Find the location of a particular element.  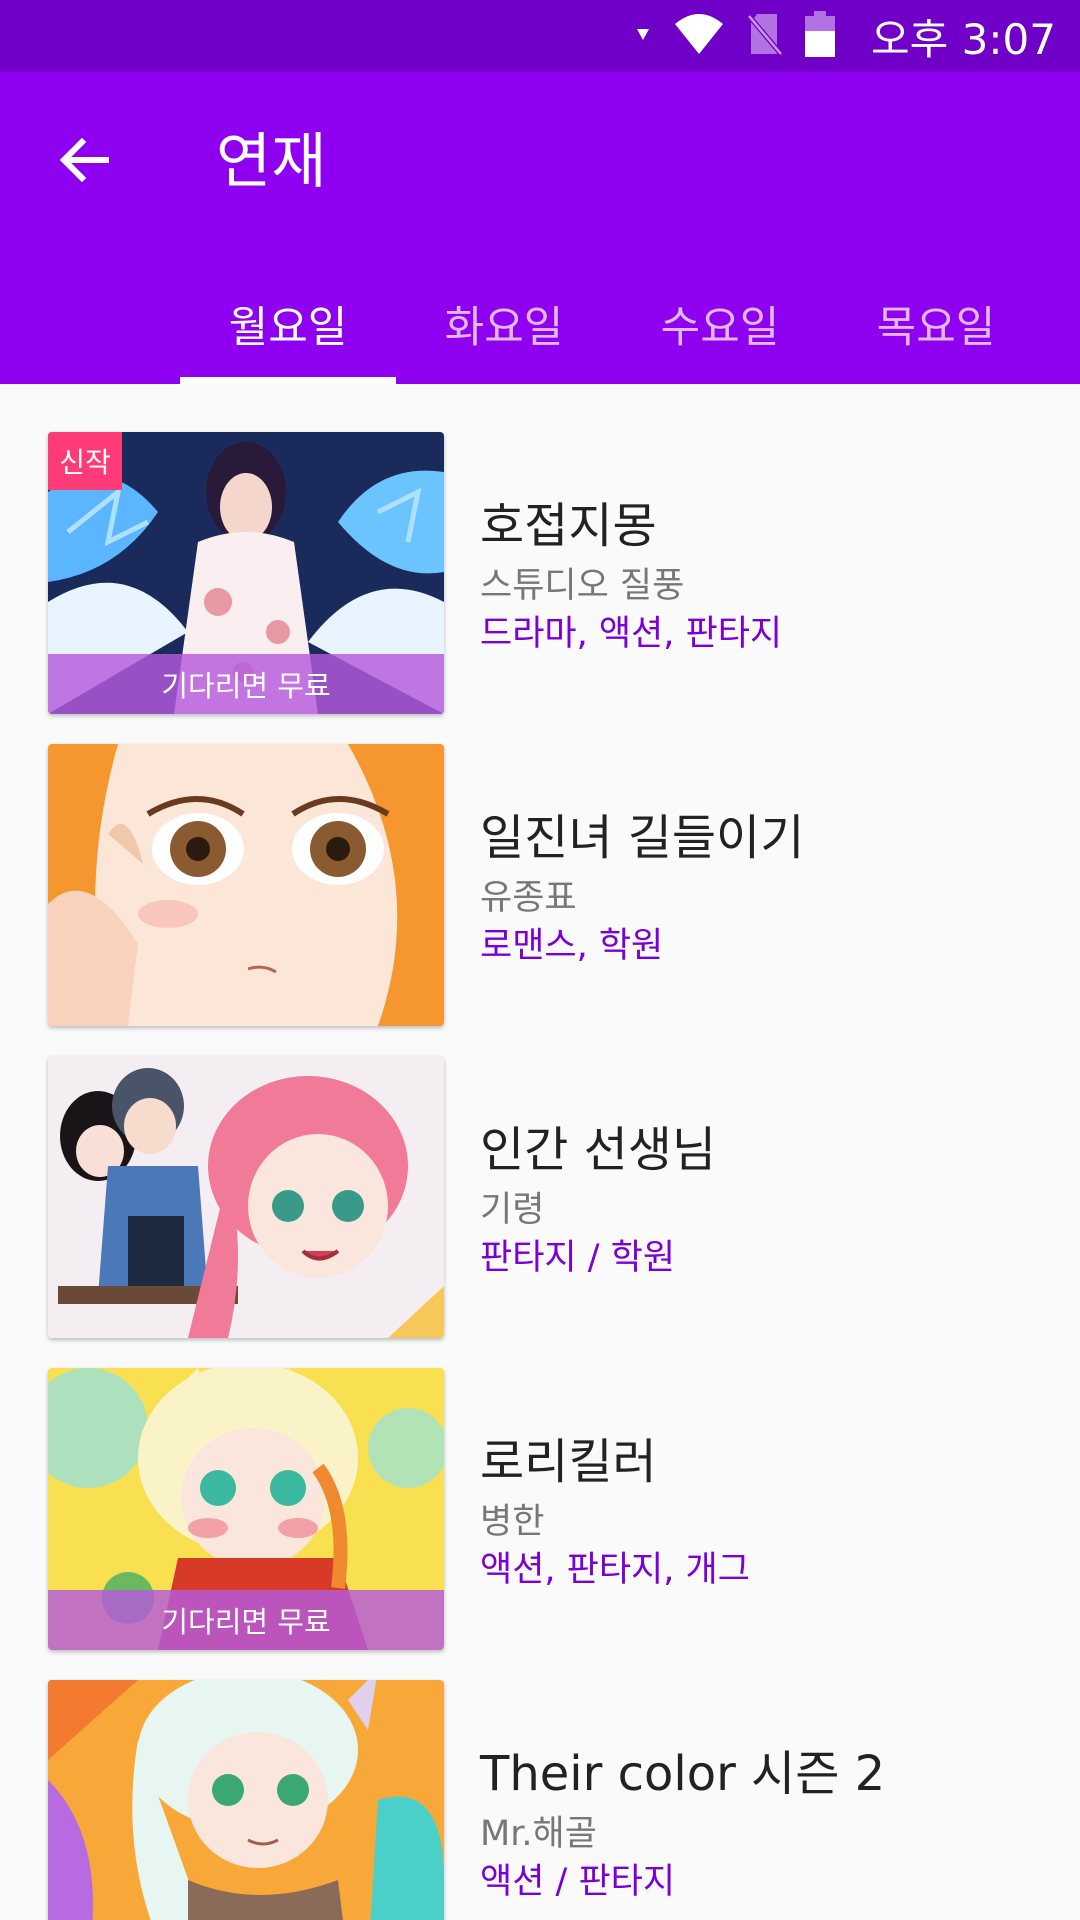

comic-genres: 액션, 판타지, 개그 is located at coordinates (615, 1570).